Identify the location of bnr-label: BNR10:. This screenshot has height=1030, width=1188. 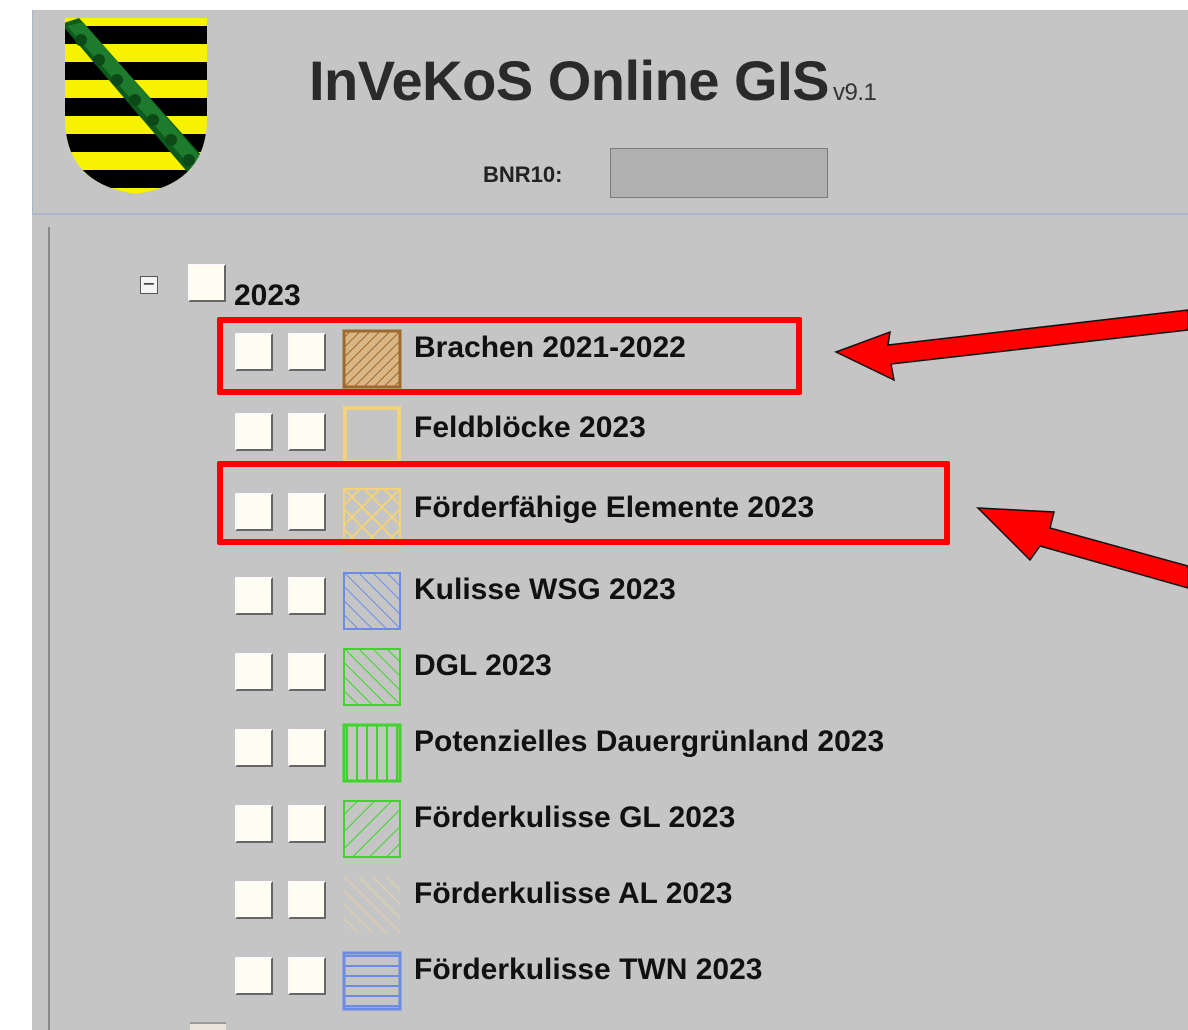
(523, 174).